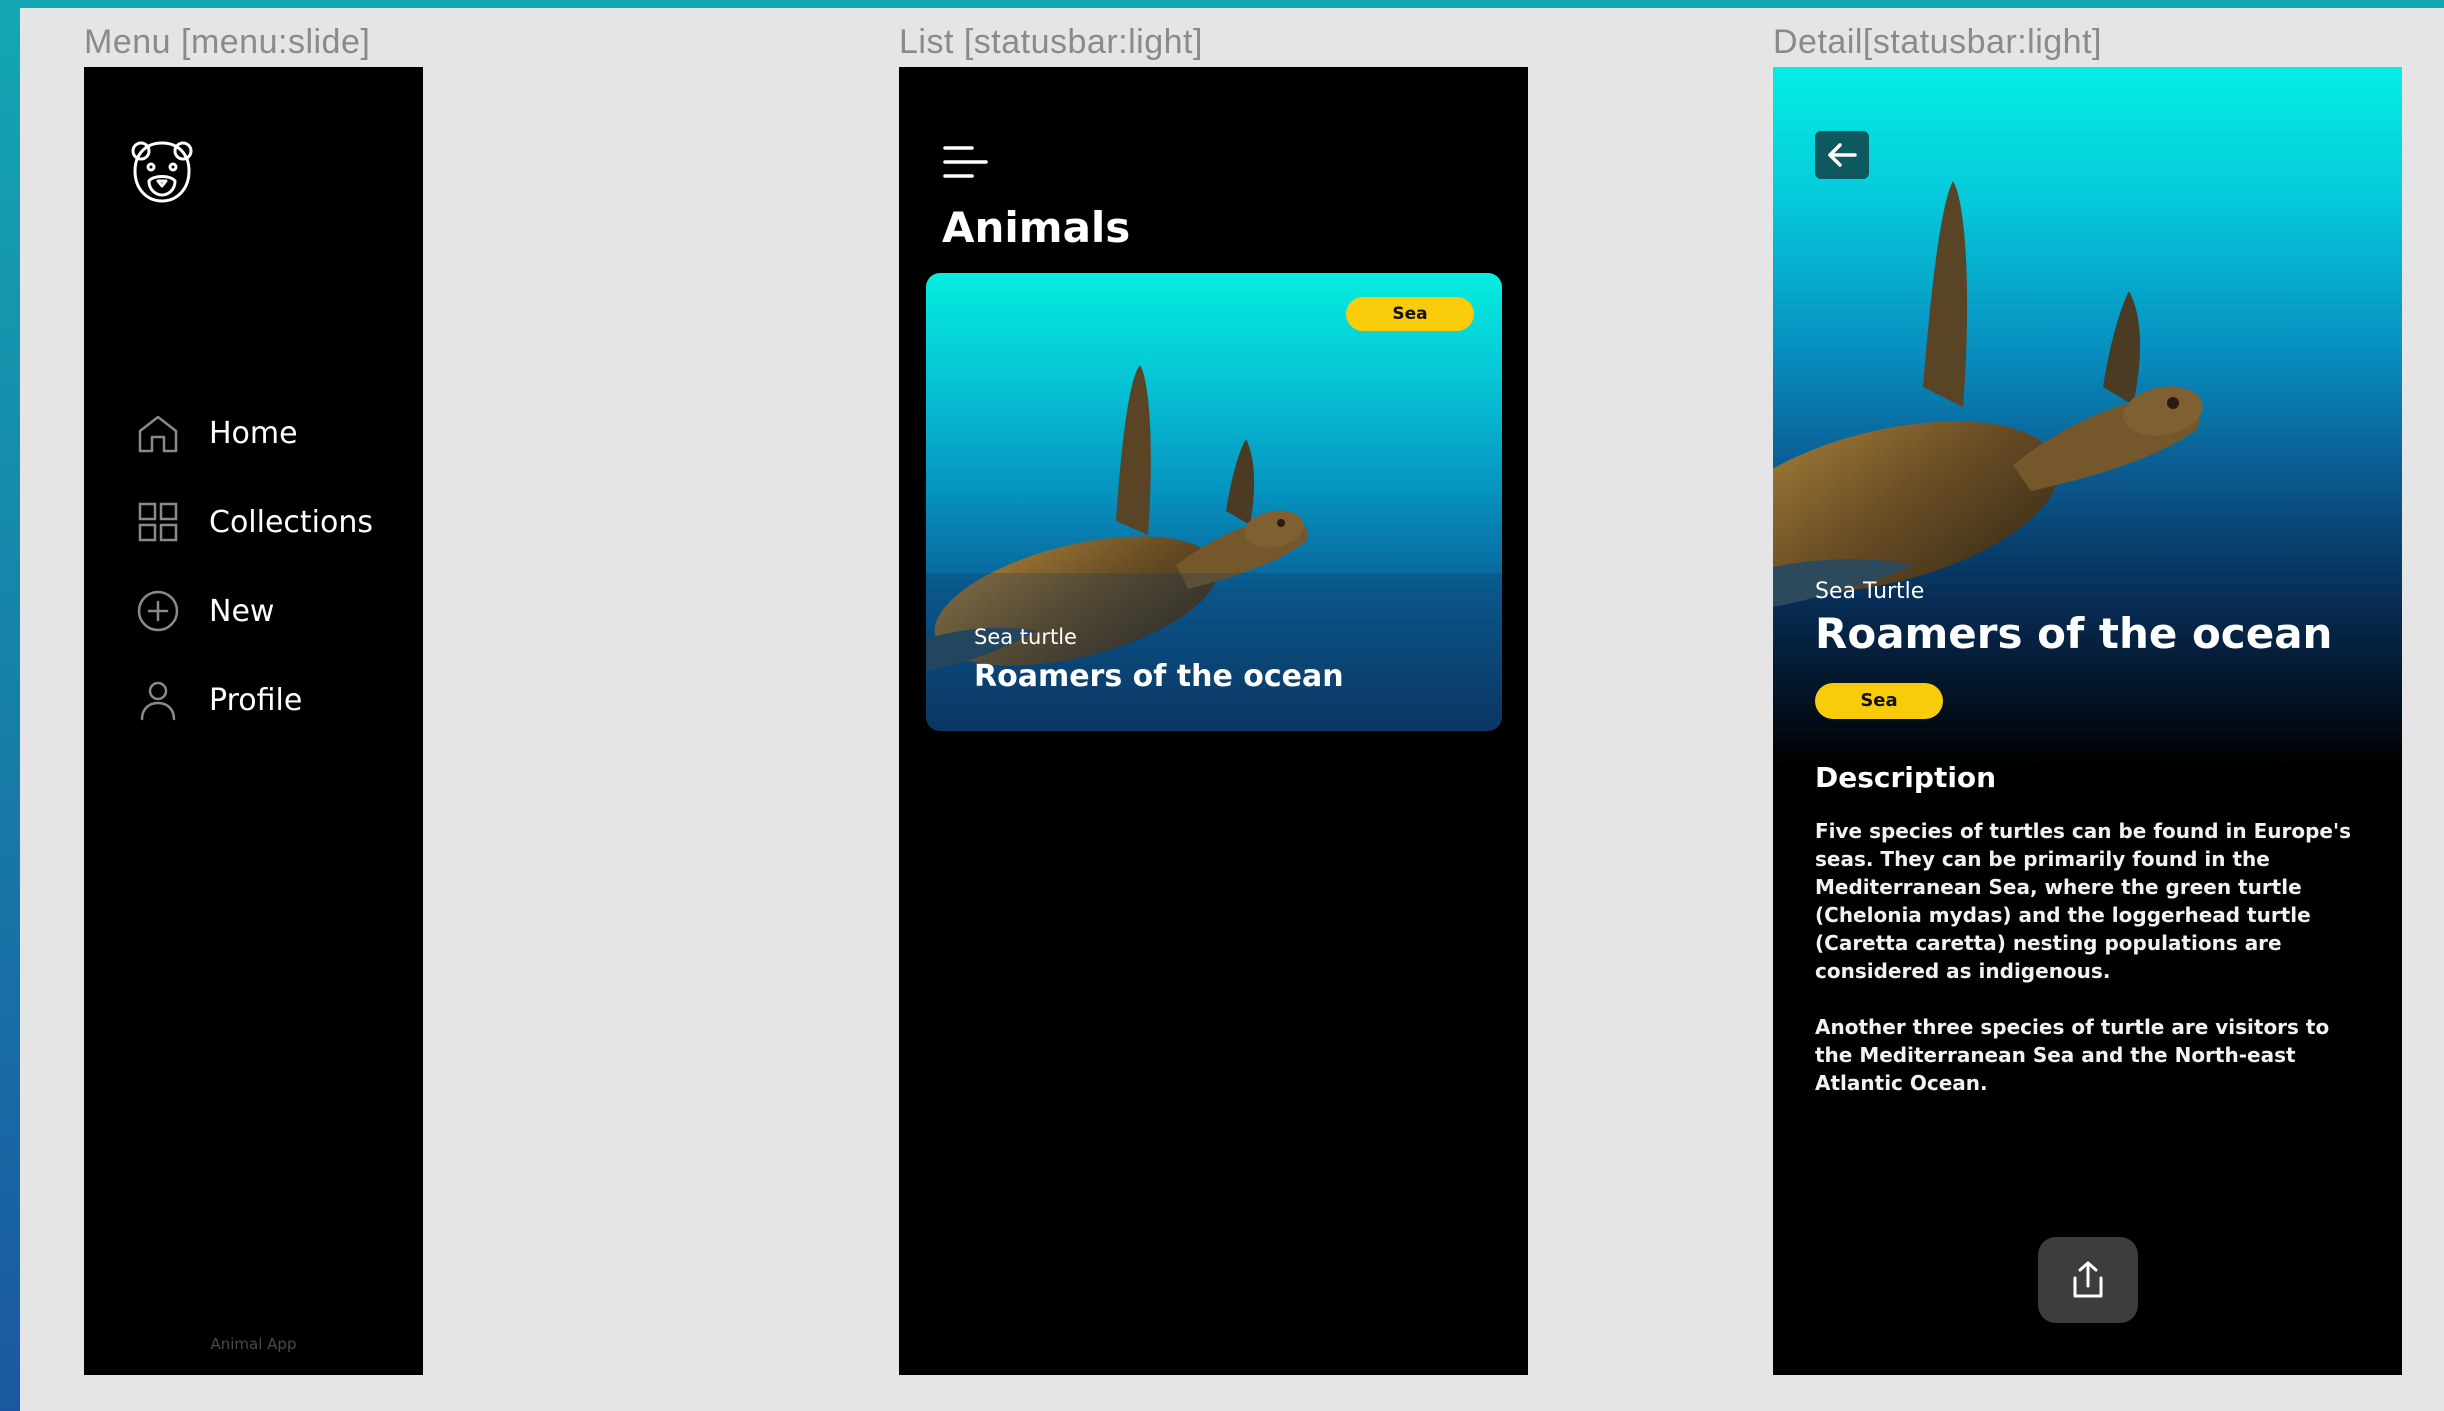  What do you see at coordinates (158, 611) in the screenshot?
I see `plus-circle-icon` at bounding box center [158, 611].